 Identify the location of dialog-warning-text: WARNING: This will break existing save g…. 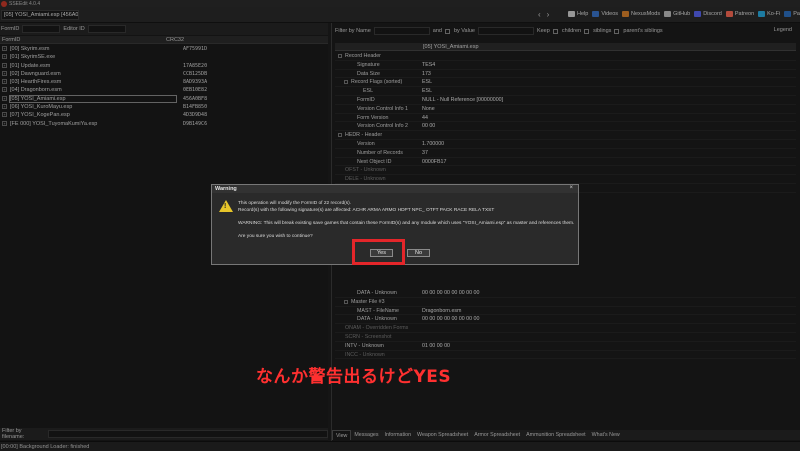
(406, 223).